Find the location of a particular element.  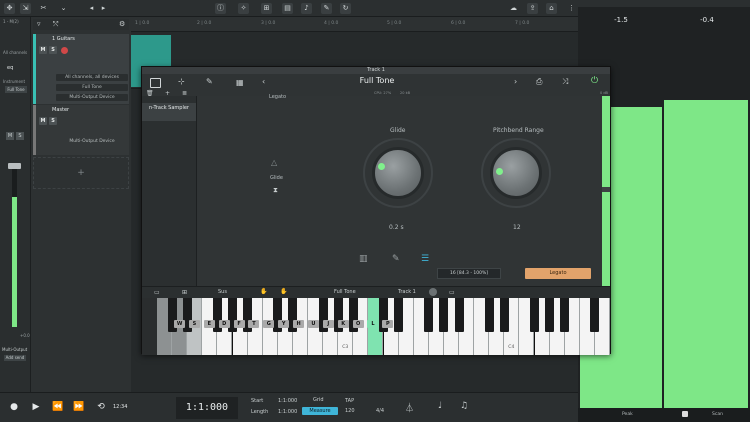

kb-range-icon: ▭ is located at coordinates (452, 292).